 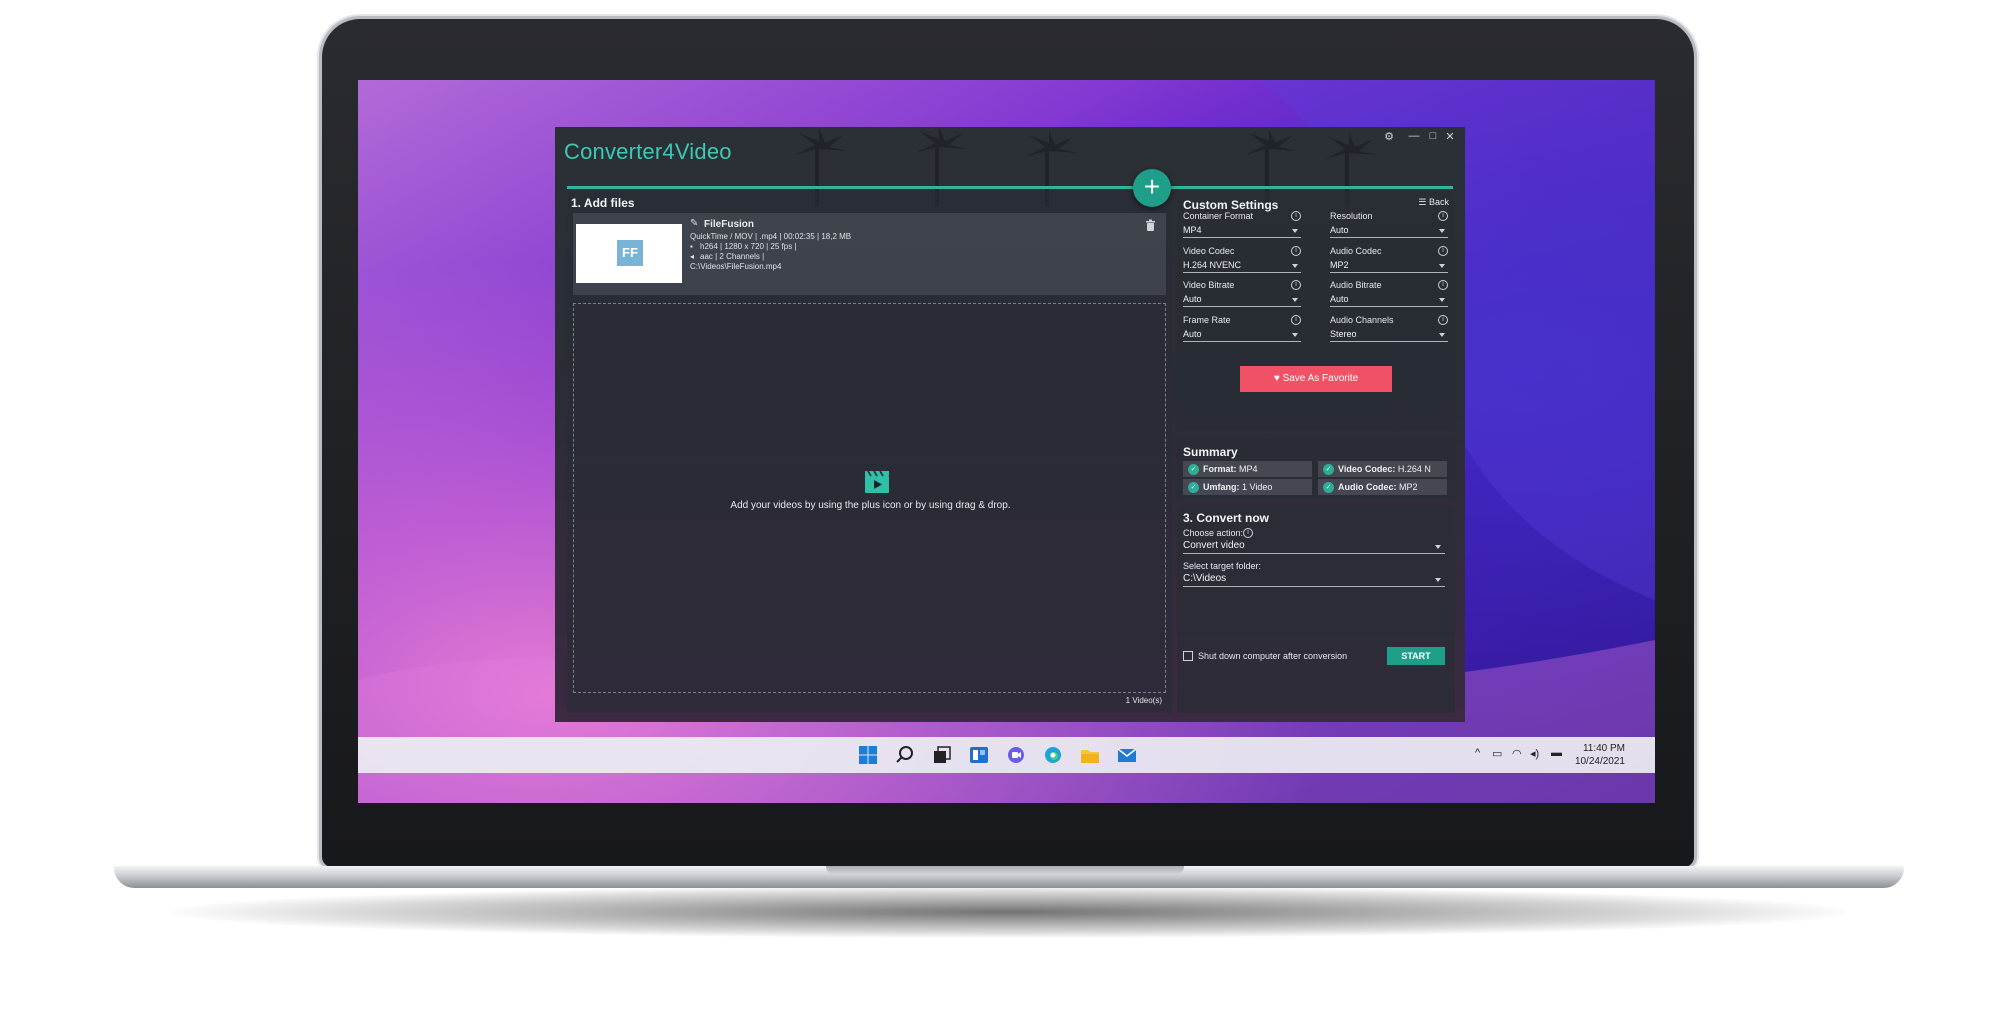 What do you see at coordinates (877, 481) in the screenshot?
I see `clapperboard-icon` at bounding box center [877, 481].